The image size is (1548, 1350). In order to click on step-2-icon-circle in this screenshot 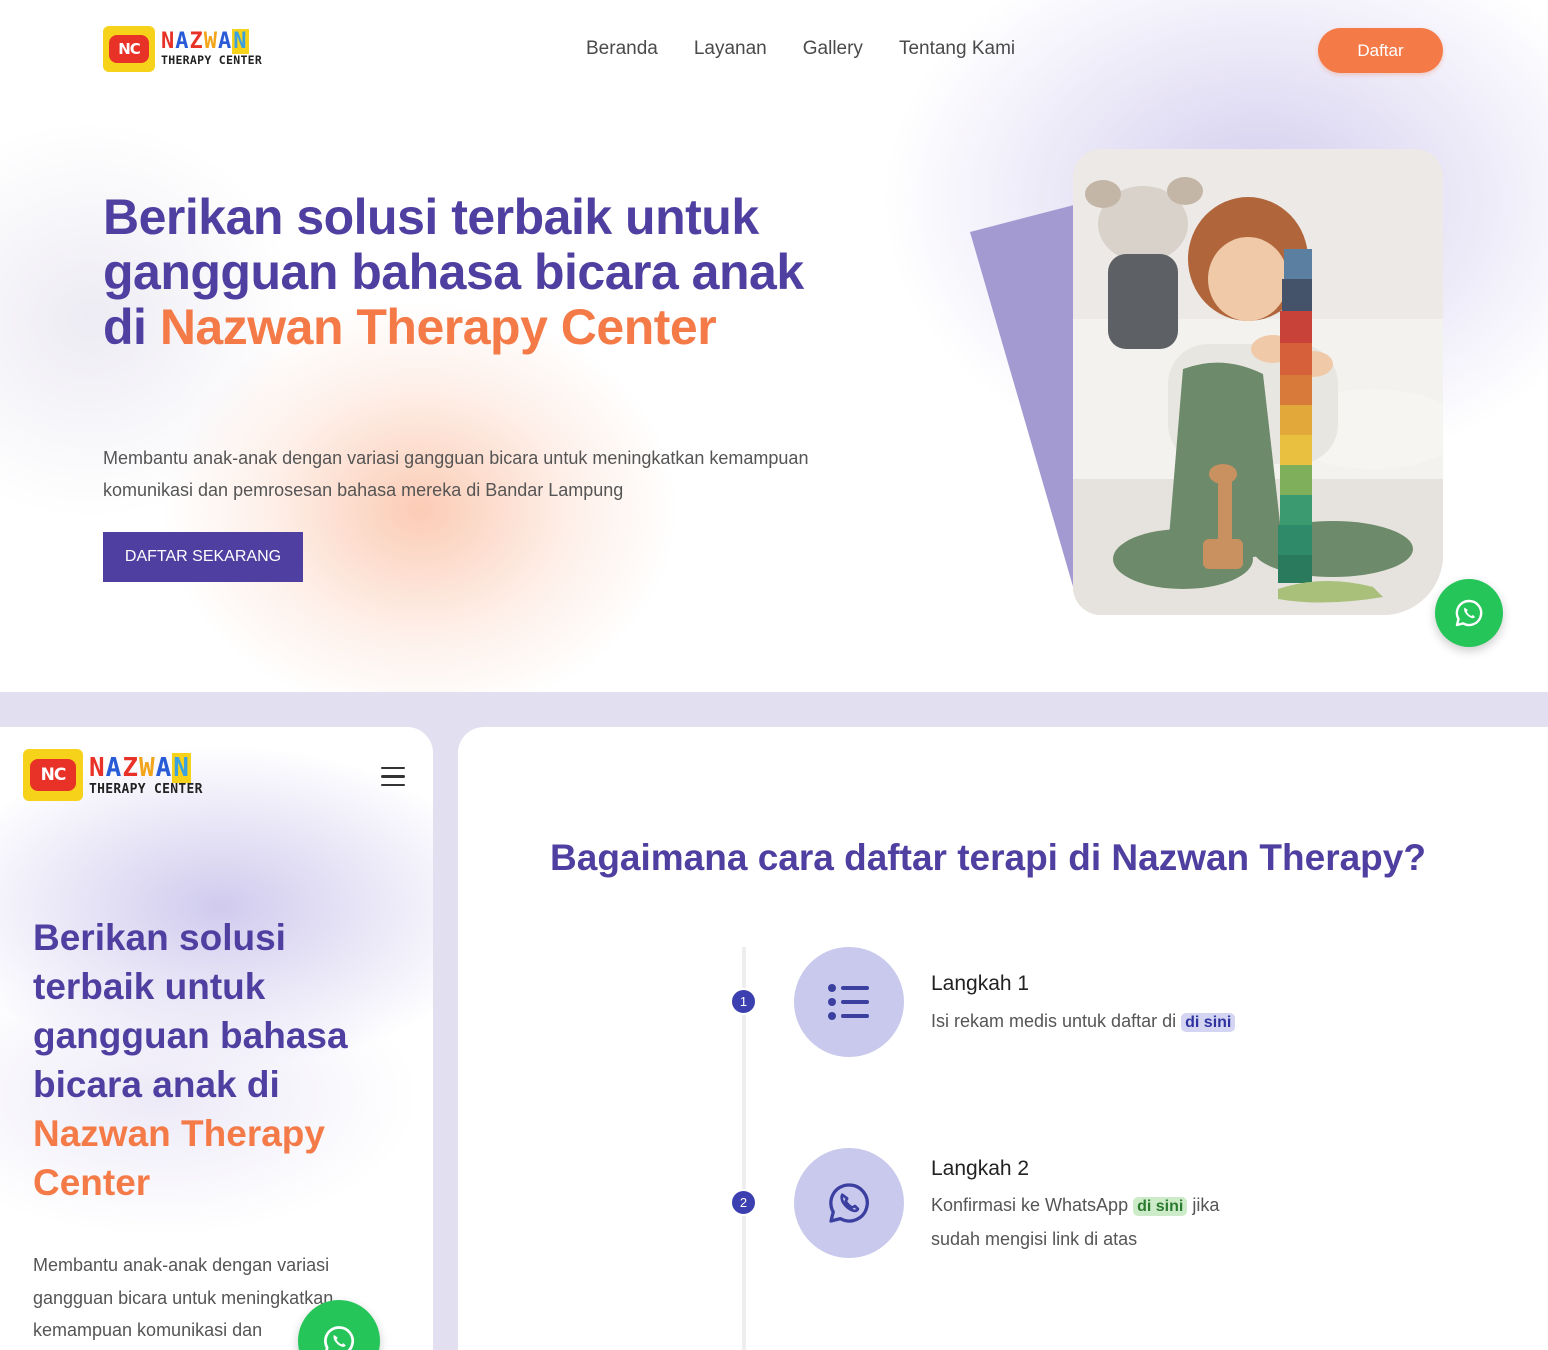, I will do `click(849, 1203)`.